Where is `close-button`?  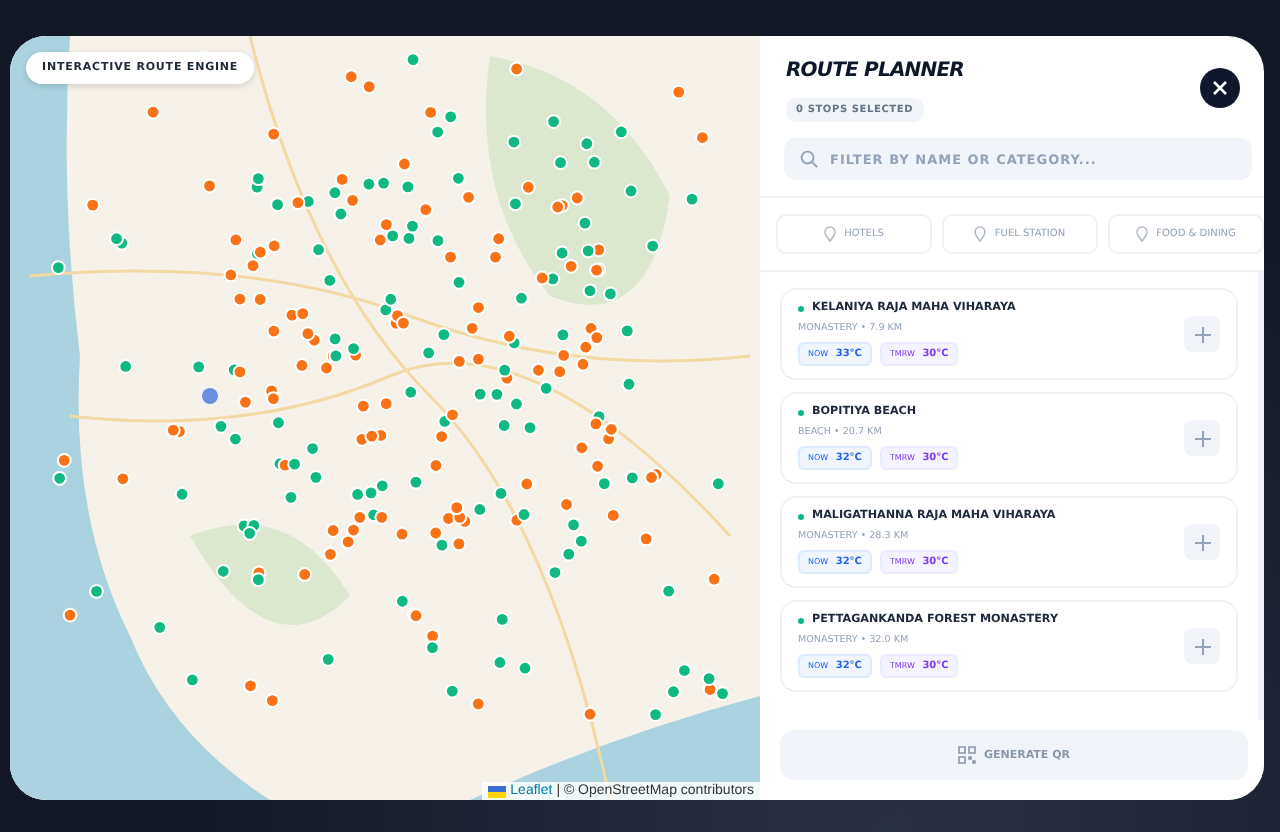
close-button is located at coordinates (1220, 88).